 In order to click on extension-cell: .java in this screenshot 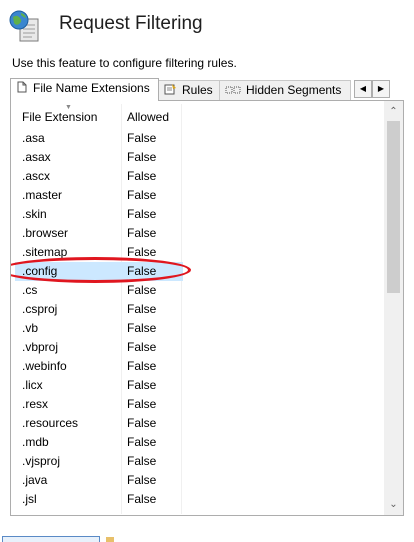, I will do `click(35, 480)`.